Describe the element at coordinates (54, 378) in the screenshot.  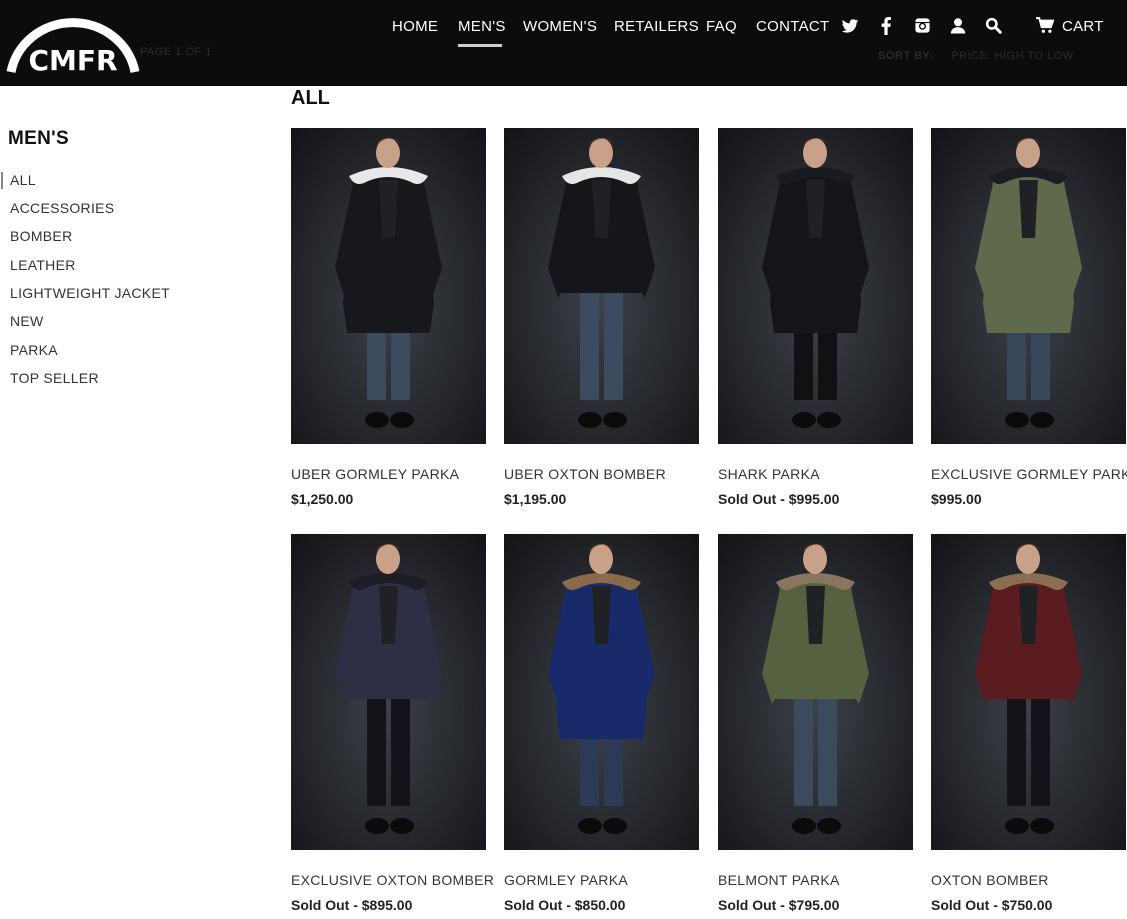
I see `sidebar-item-top-seller: TOP SELLER` at that location.